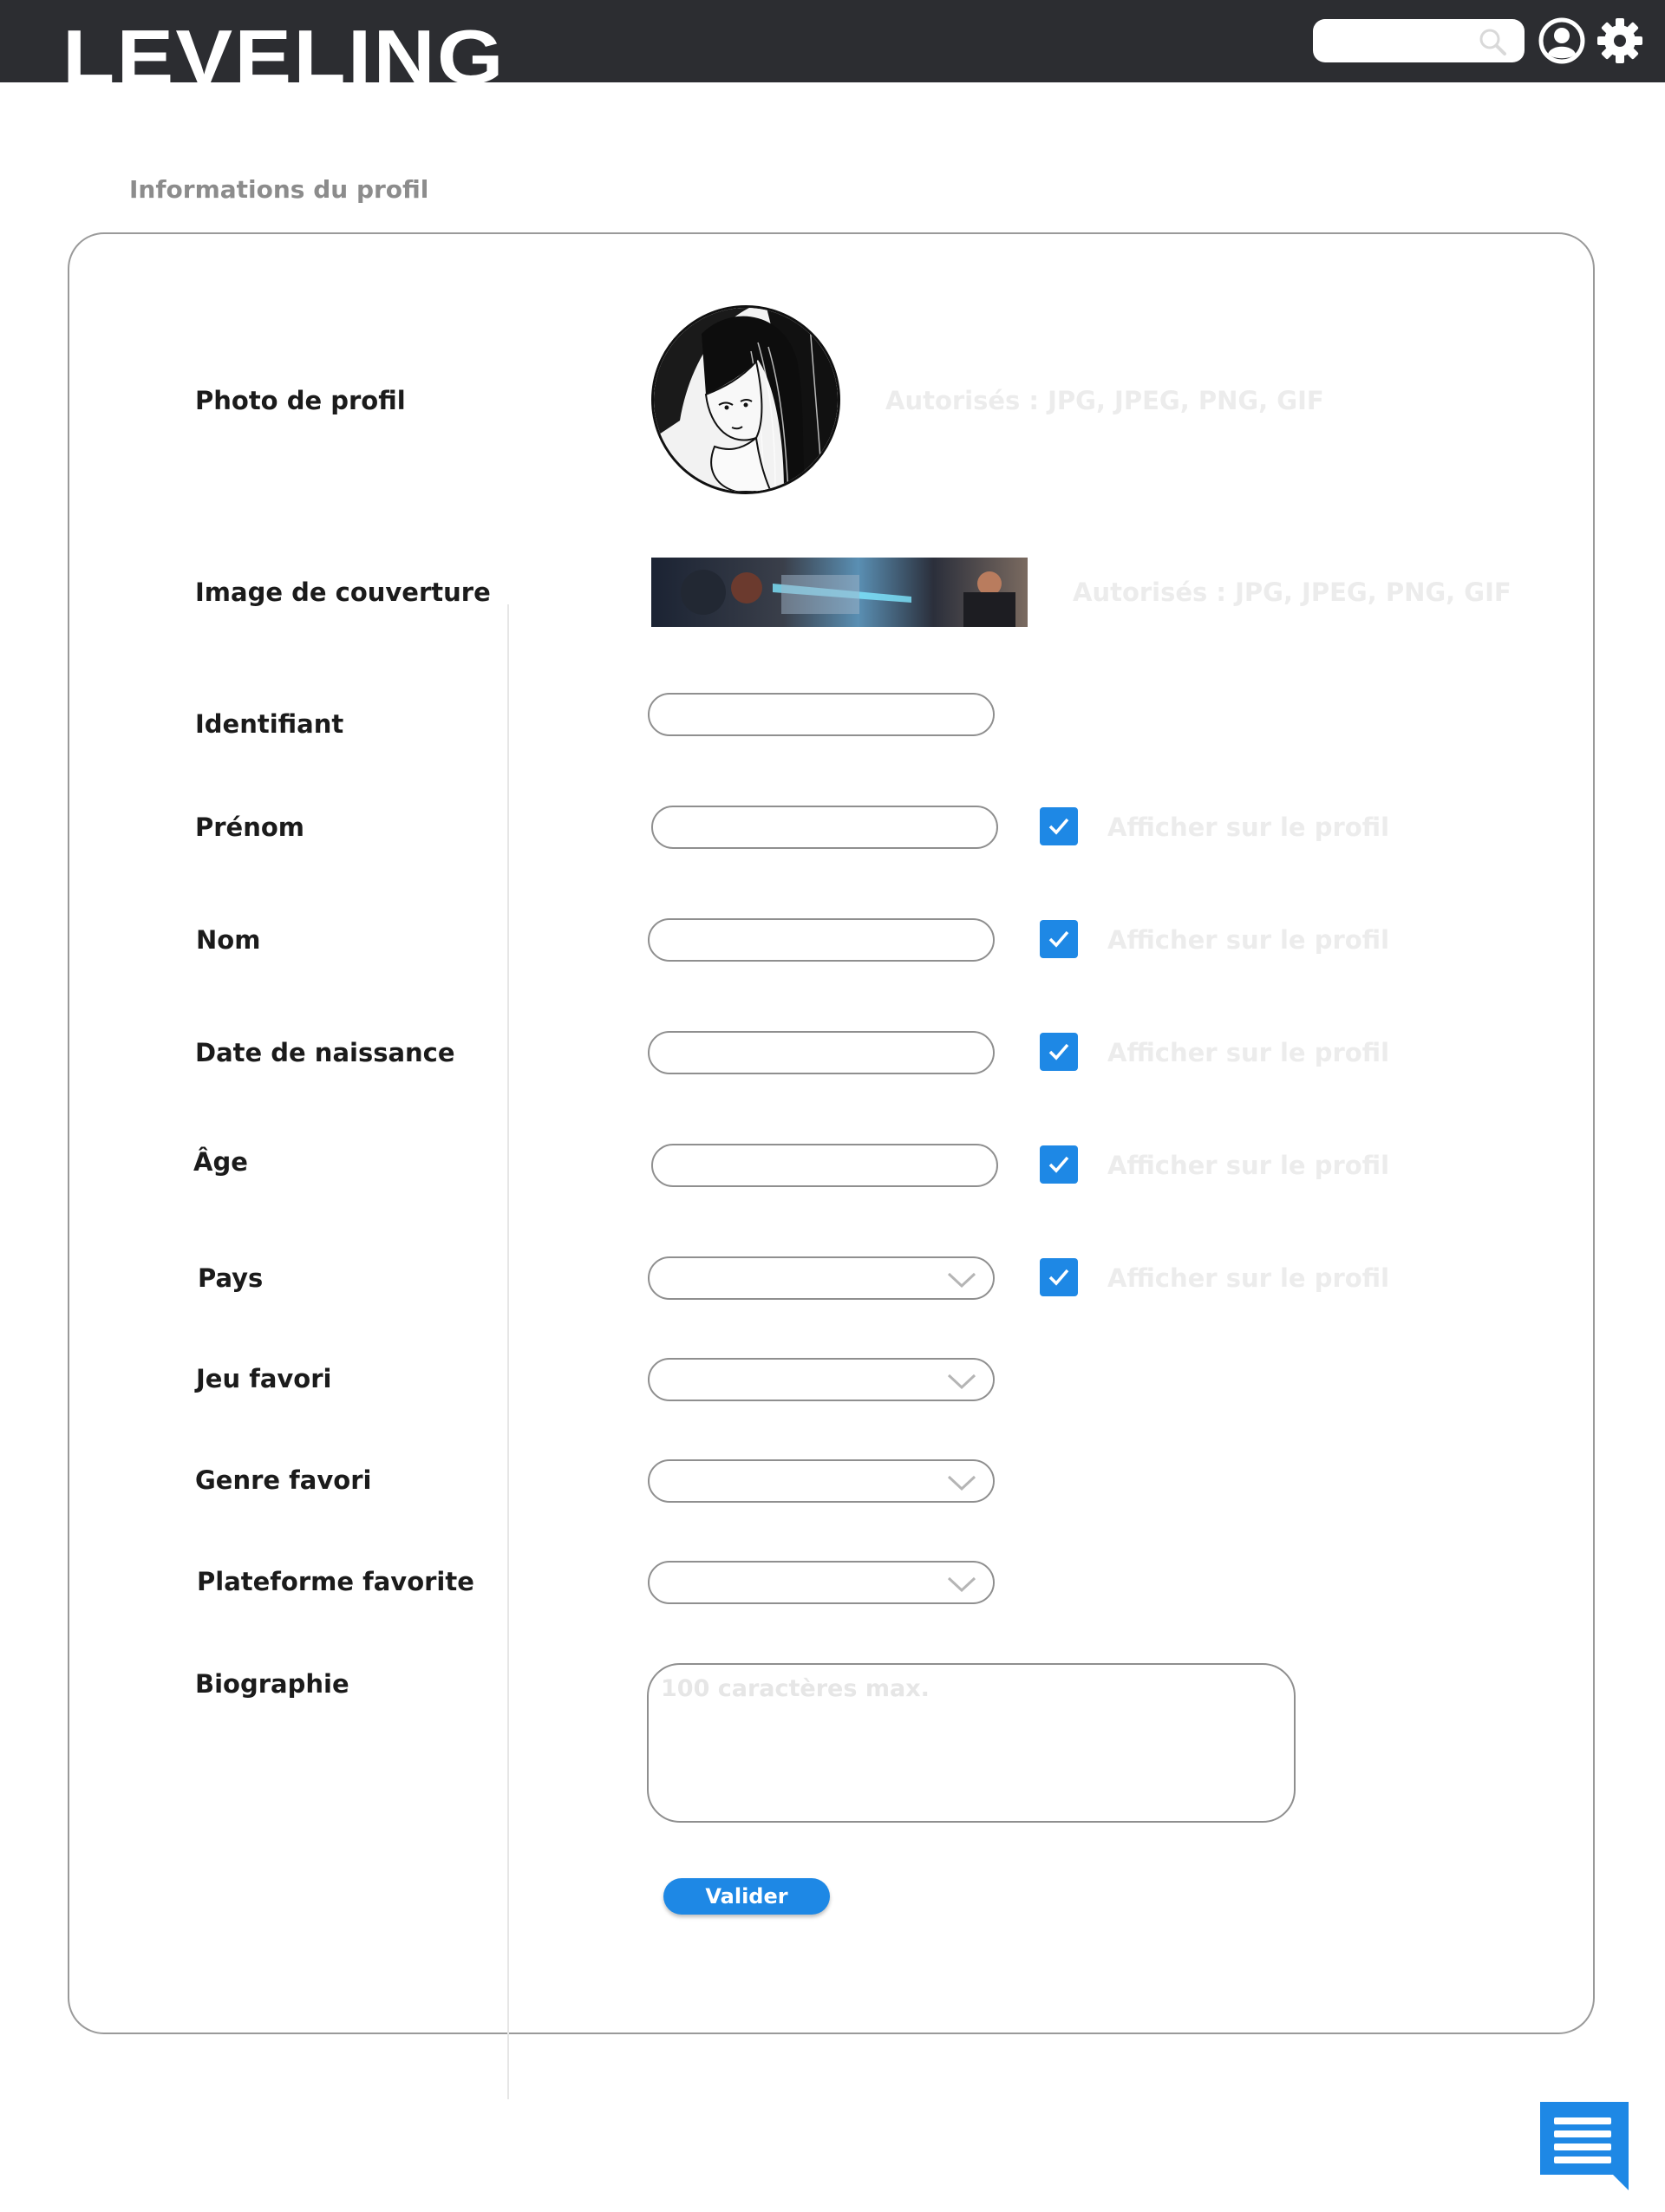 This screenshot has height=2212, width=1665. Describe the element at coordinates (1248, 827) in the screenshot. I see `first-name-show-label: Afficher sur le profil` at that location.